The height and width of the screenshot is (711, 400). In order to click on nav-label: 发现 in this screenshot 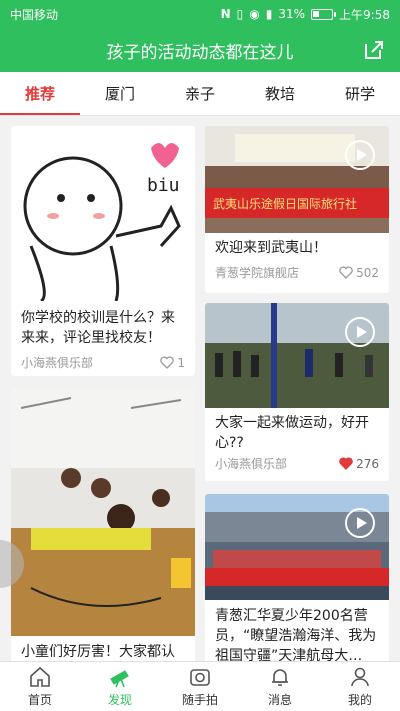, I will do `click(119, 700)`.